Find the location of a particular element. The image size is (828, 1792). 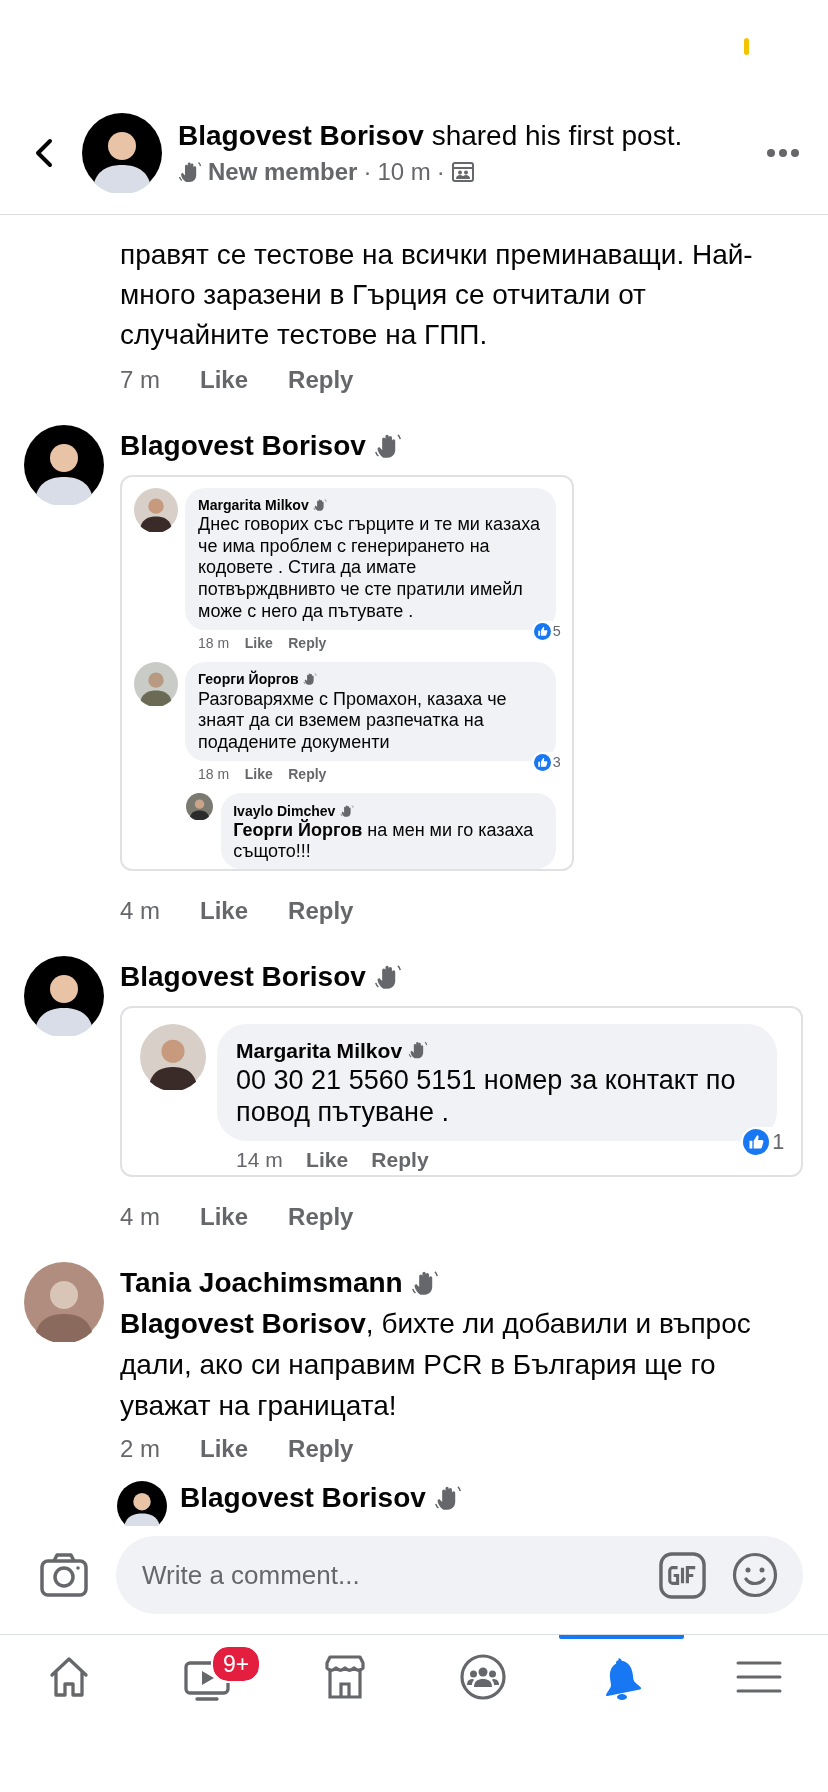

comment-time: 7 m is located at coordinates (140, 380).